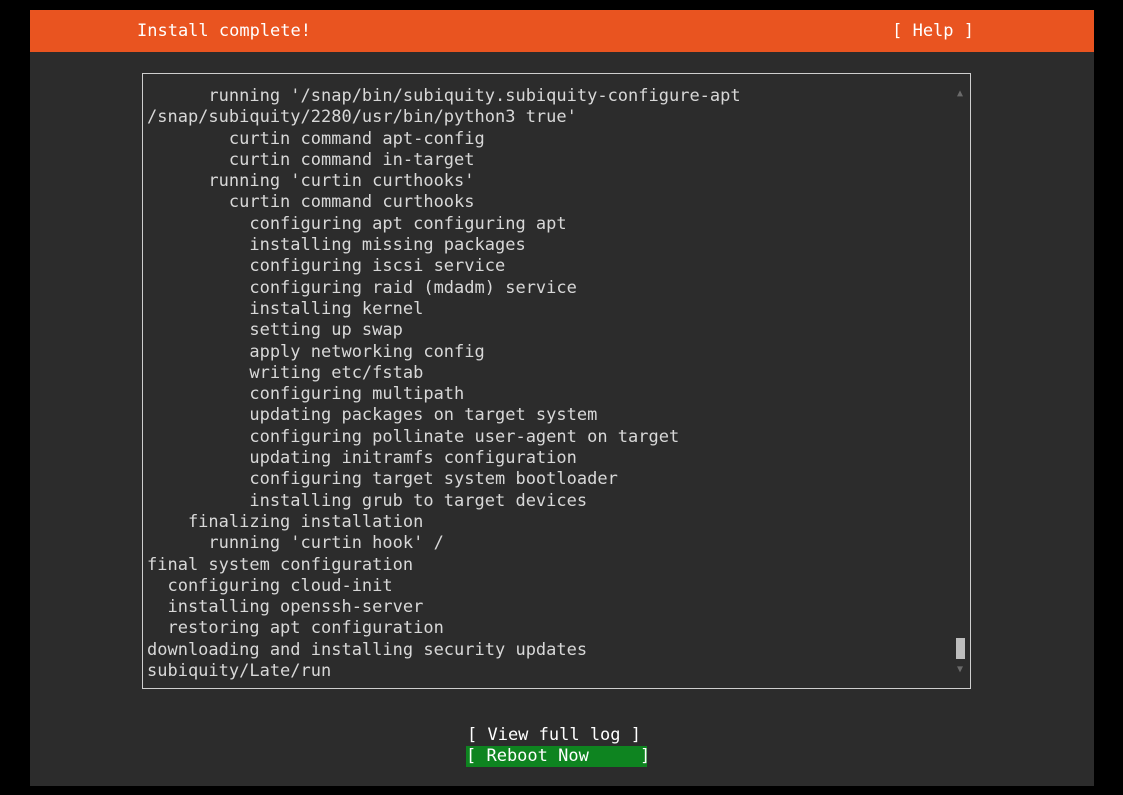 This screenshot has height=795, width=1123. What do you see at coordinates (960, 648) in the screenshot?
I see `scroll-thumb` at bounding box center [960, 648].